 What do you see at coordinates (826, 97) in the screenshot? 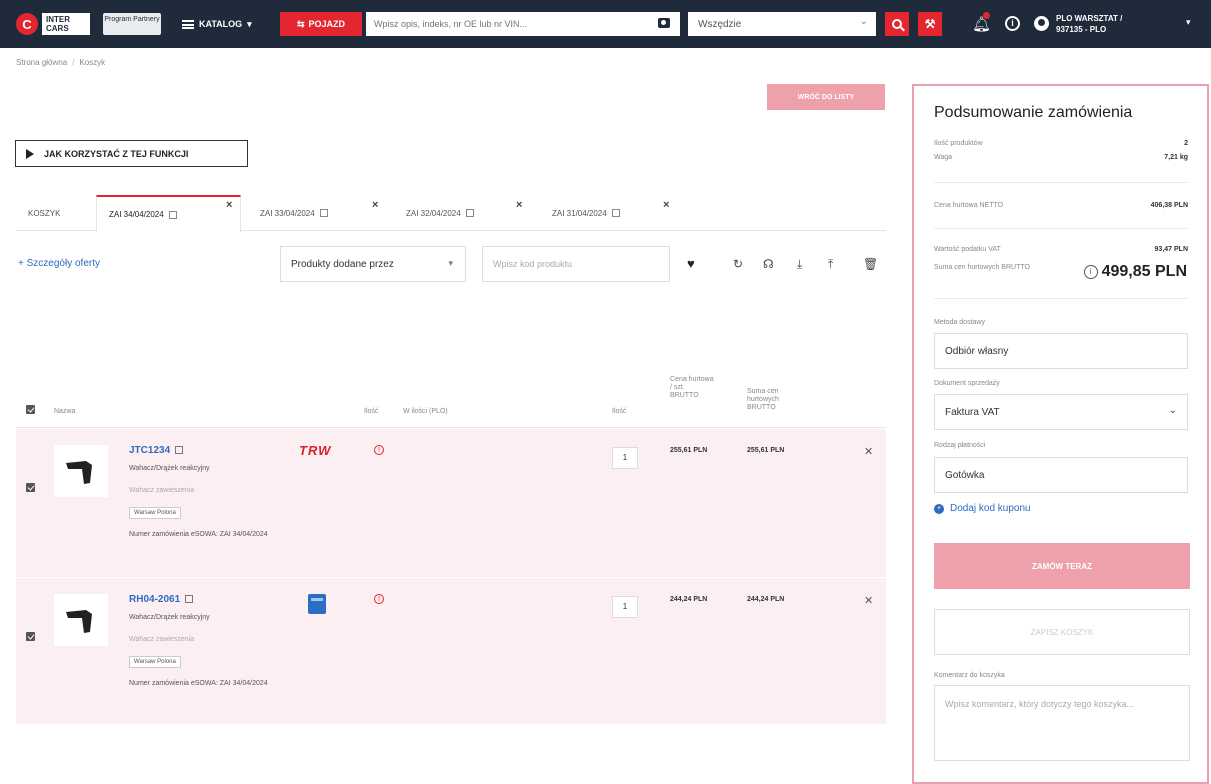
I see `back-to-list-button: WRÓĆ DO LISTY` at bounding box center [826, 97].